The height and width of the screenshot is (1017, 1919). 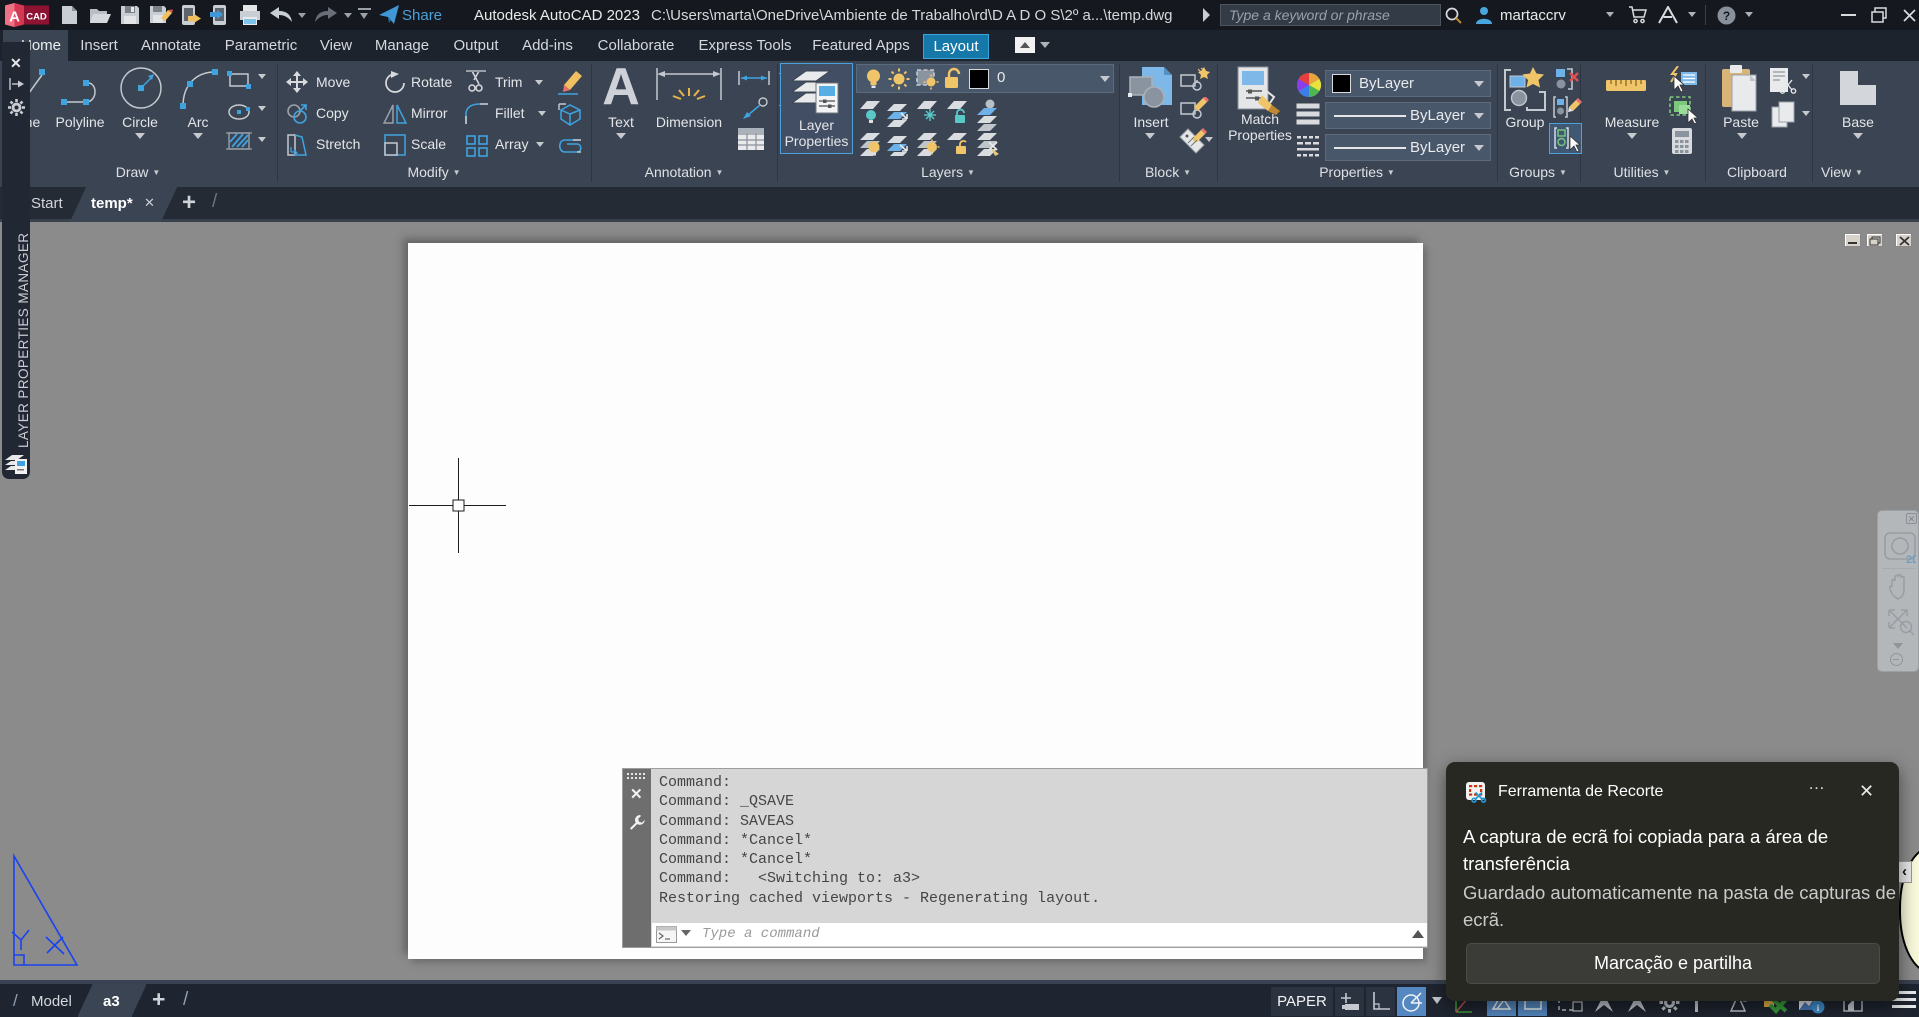 What do you see at coordinates (1911, 559) in the screenshot?
I see `svg-text: 2D` at bounding box center [1911, 559].